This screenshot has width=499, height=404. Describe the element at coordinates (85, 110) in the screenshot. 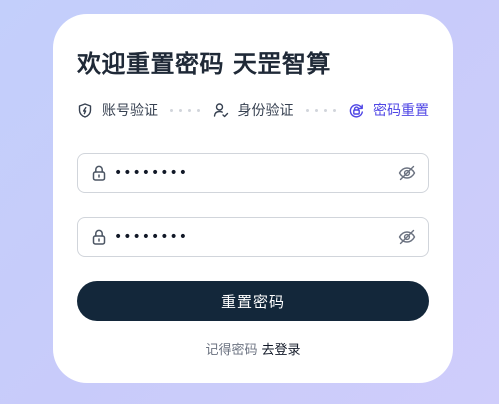

I see `shield-icon` at that location.